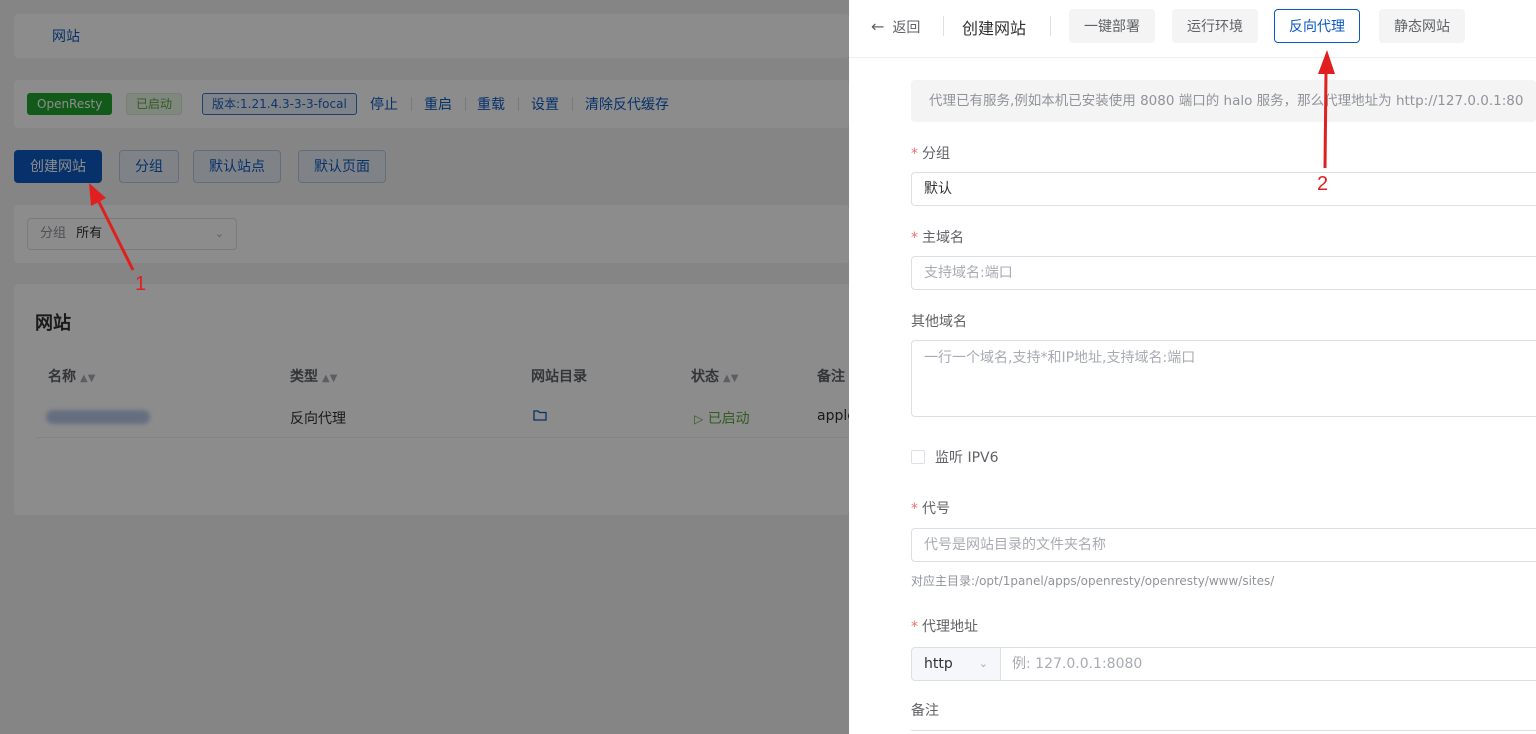  What do you see at coordinates (1223, 189) in the screenshot?
I see `group-select: 默认` at bounding box center [1223, 189].